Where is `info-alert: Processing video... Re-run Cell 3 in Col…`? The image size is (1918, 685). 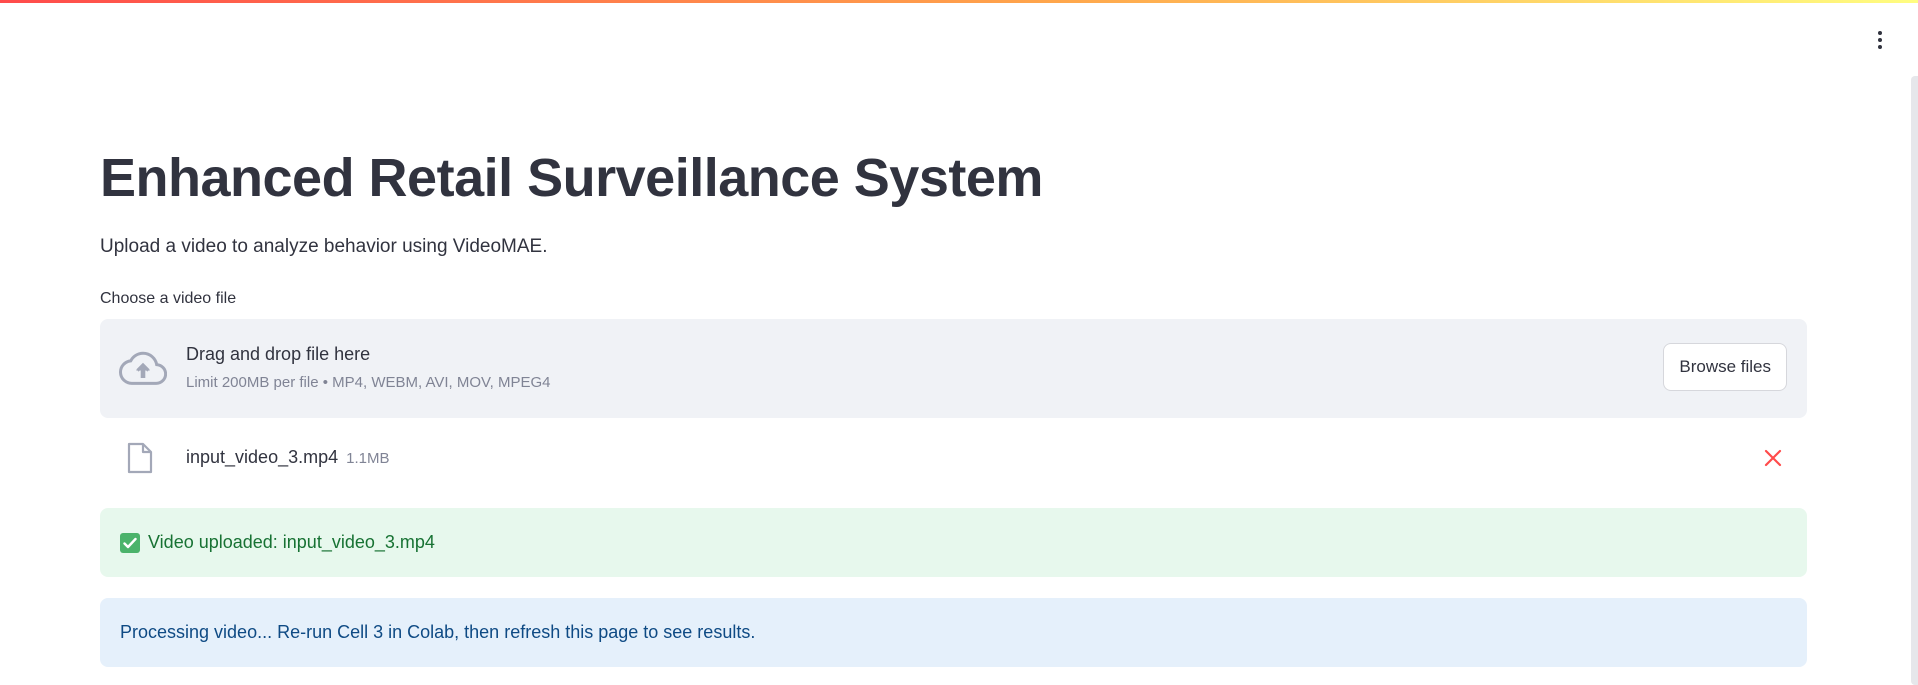
info-alert: Processing video... Re-run Cell 3 in Col… is located at coordinates (953, 632).